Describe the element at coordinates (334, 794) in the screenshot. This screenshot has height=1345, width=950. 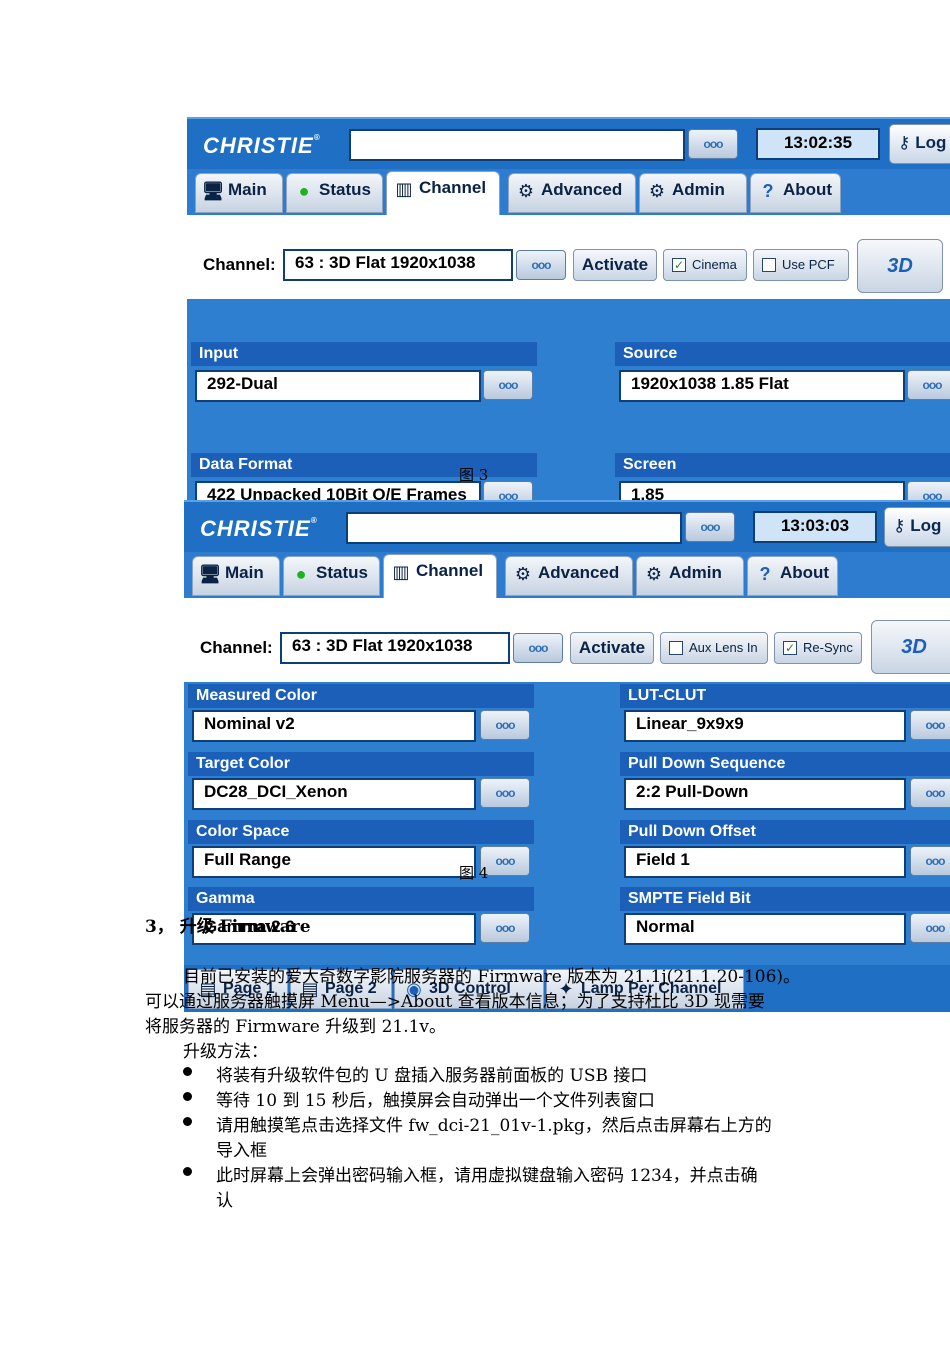
I see `target-color-field: DC28_DCI_Xenon` at that location.